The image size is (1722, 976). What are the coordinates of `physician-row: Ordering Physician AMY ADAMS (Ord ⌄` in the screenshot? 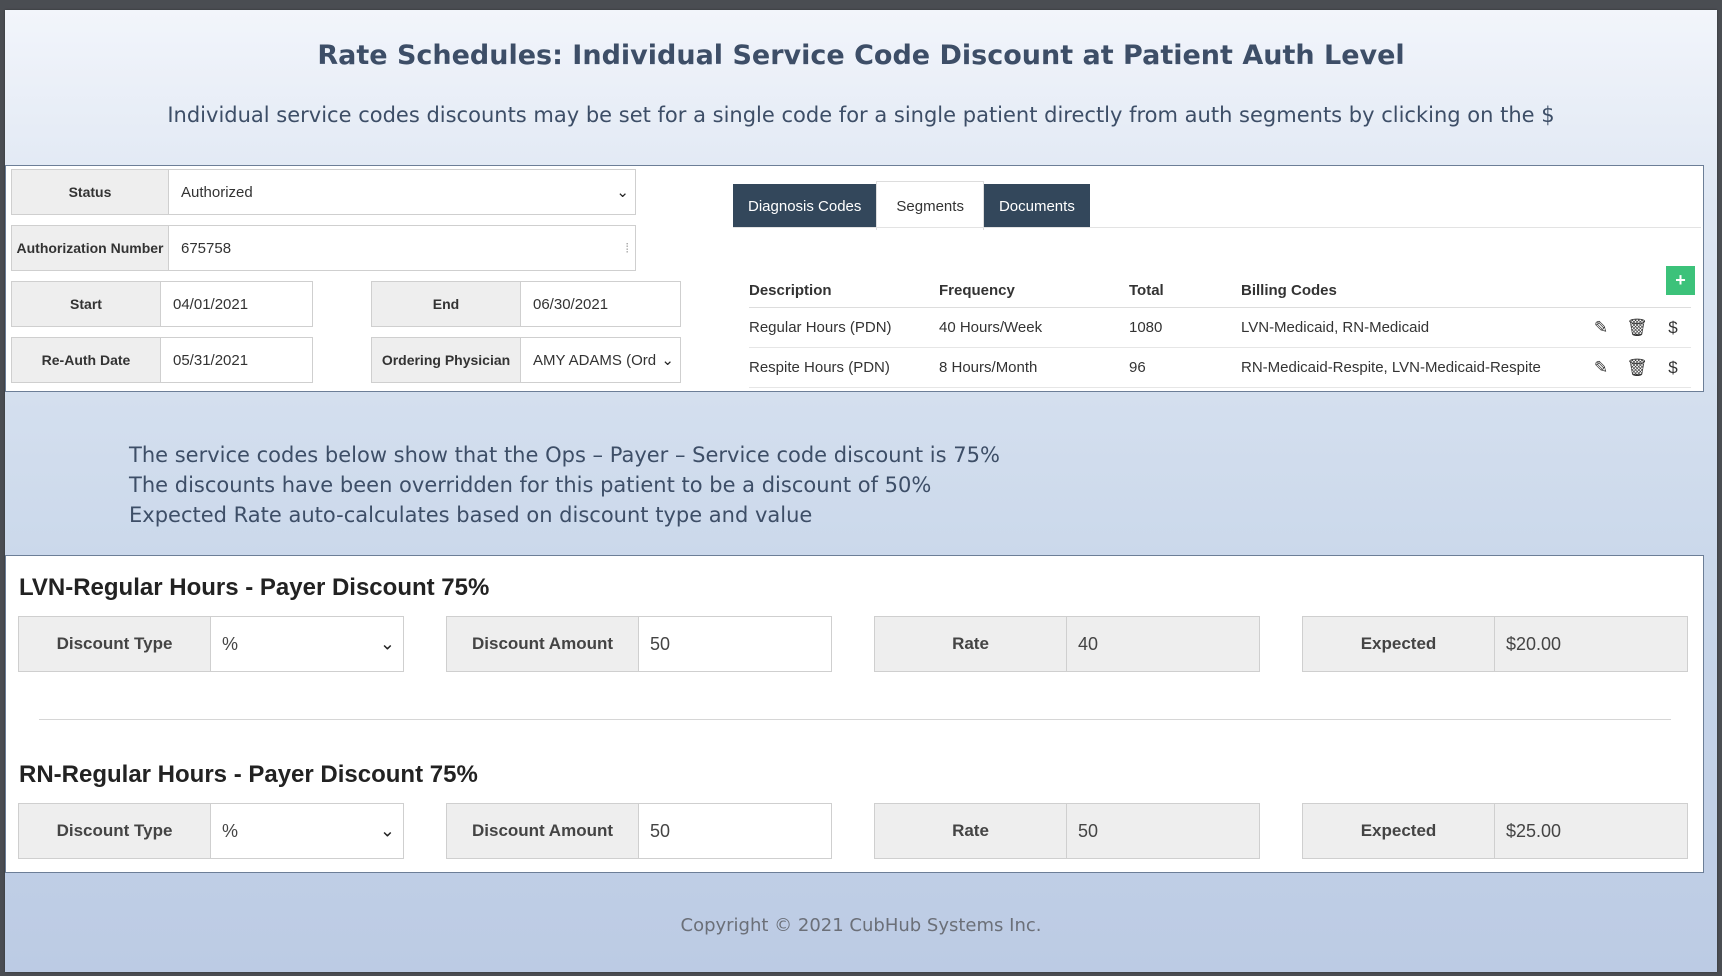 It's located at (526, 360).